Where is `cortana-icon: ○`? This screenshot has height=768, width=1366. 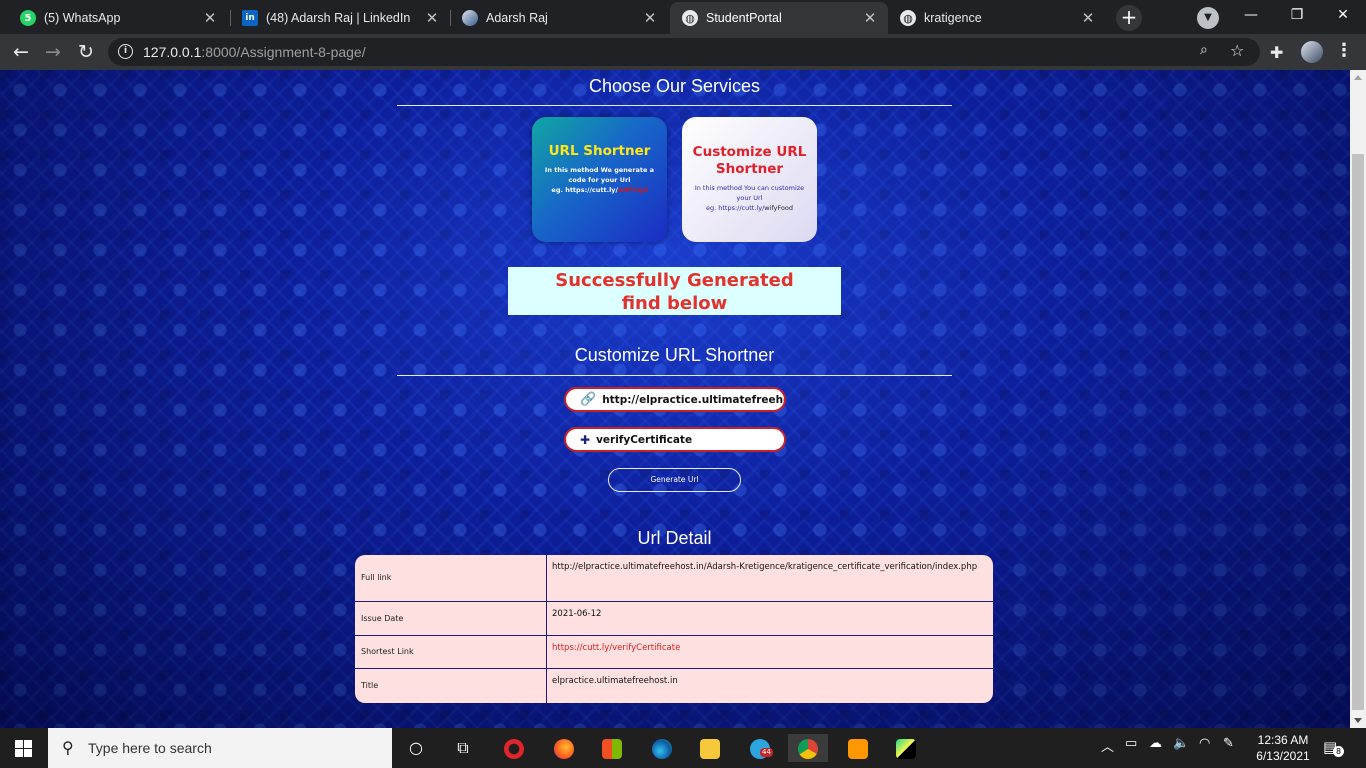
cortana-icon: ○ is located at coordinates (416, 748).